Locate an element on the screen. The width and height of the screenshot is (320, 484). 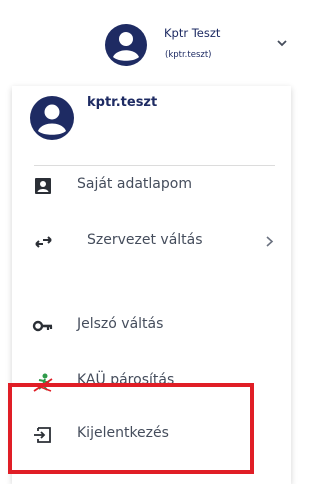
menu-item-label: Saját adatlapom is located at coordinates (134, 184).